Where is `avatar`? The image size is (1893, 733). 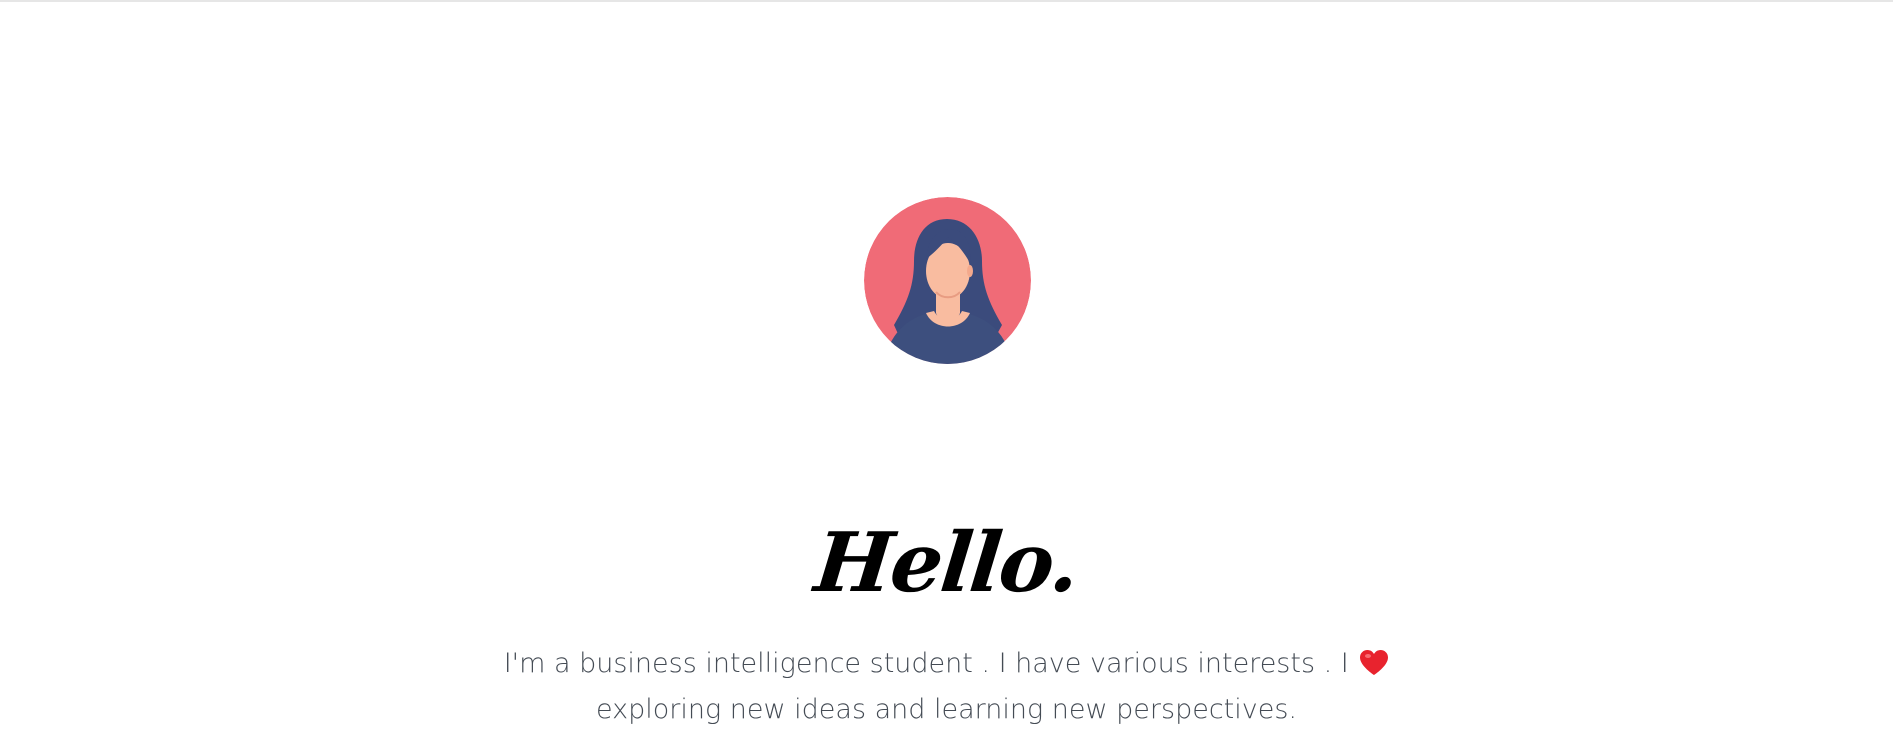 avatar is located at coordinates (947, 280).